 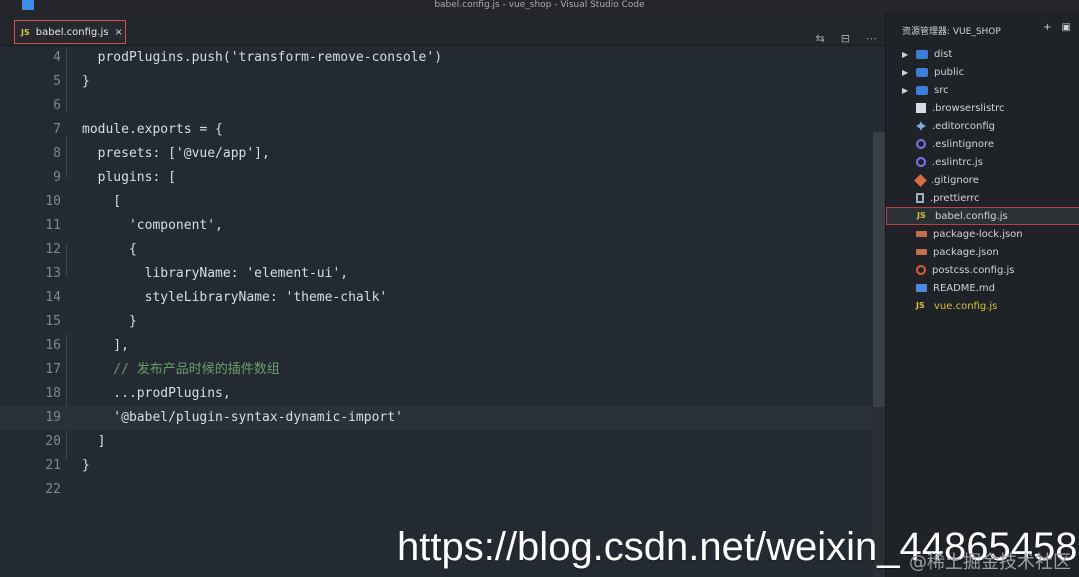 What do you see at coordinates (181, 369) in the screenshot?
I see `code-comment: // 发布产品时候的插件数组` at bounding box center [181, 369].